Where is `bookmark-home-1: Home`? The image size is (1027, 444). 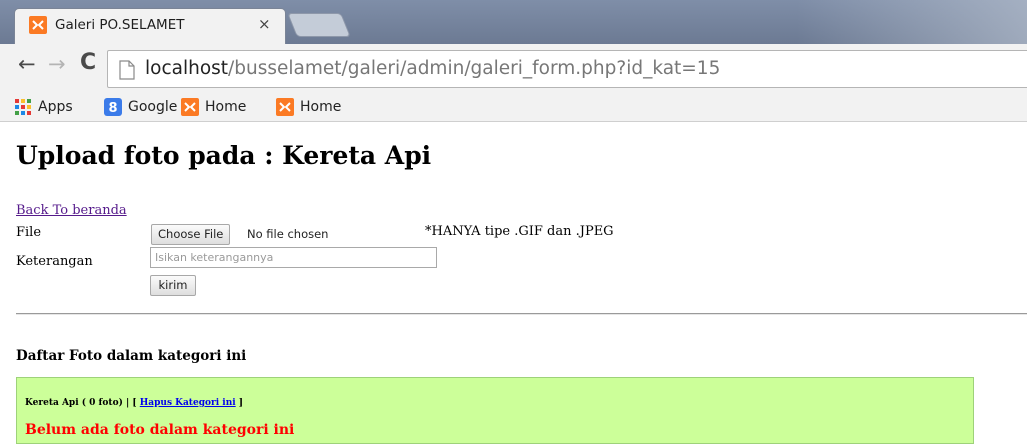
bookmark-home-1: Home is located at coordinates (213, 107).